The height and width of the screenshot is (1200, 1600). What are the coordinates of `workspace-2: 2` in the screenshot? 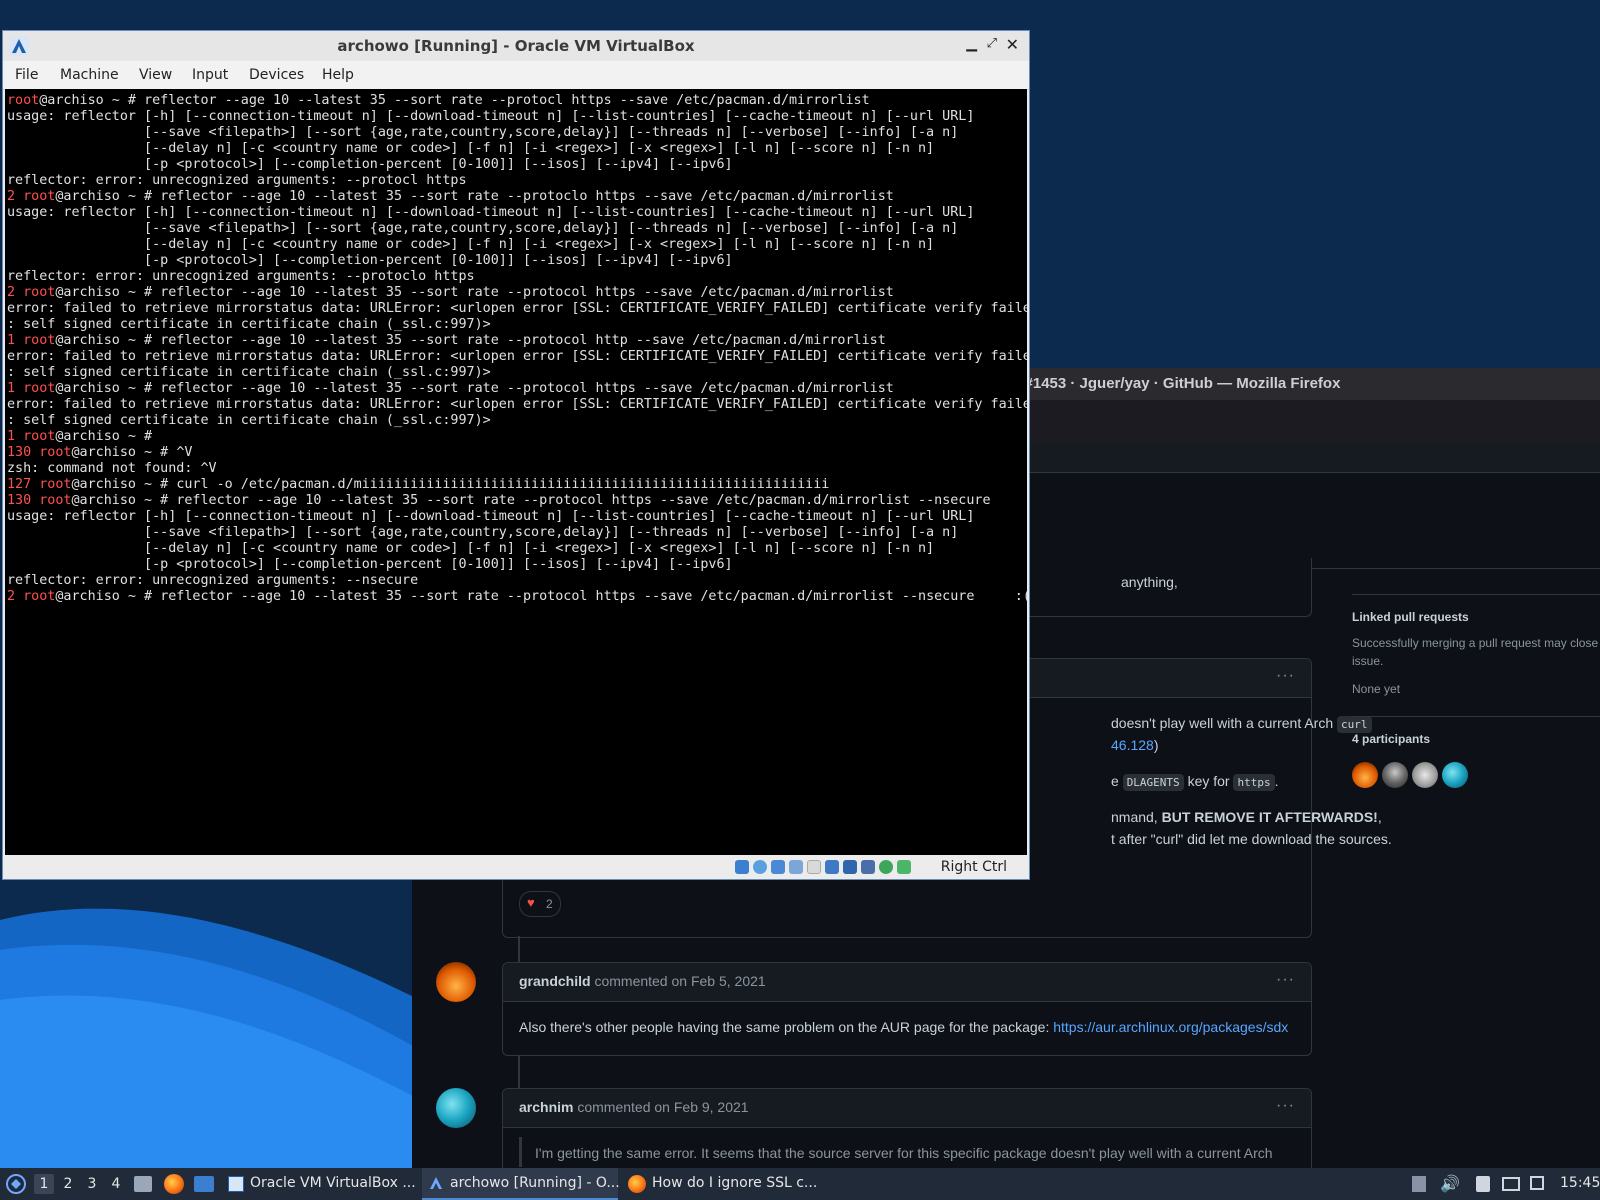 It's located at (68, 1184).